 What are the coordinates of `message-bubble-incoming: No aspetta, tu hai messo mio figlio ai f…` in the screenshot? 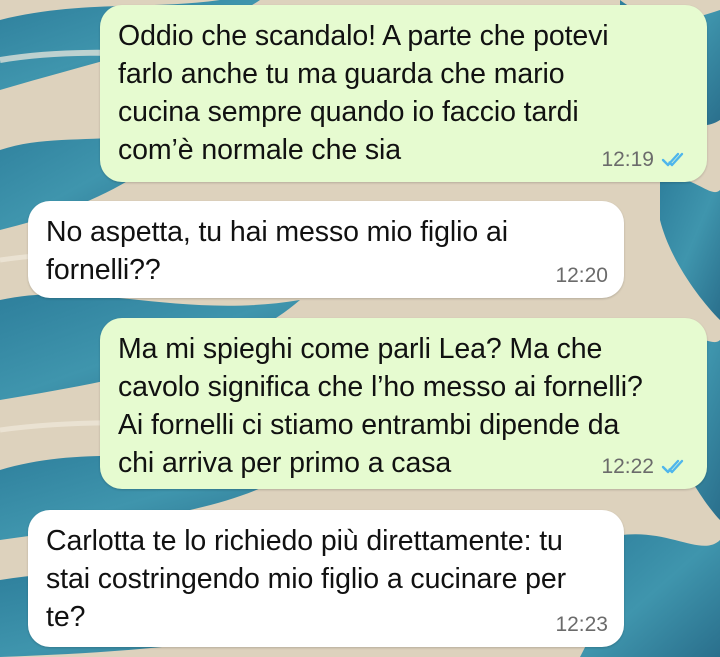 It's located at (326, 249).